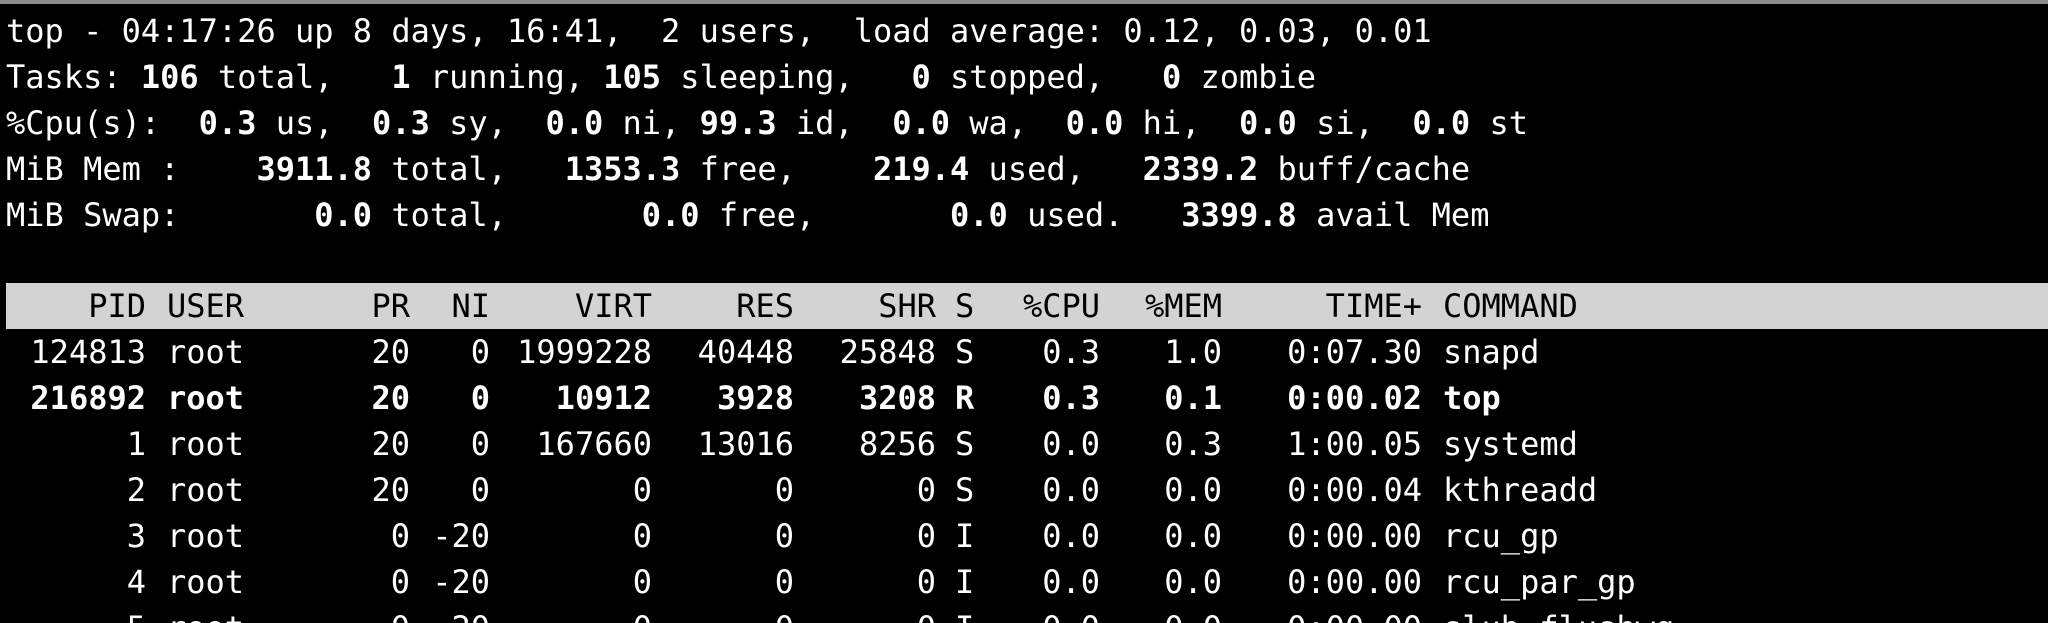  I want to click on process-pid: 1, so click(136, 444).